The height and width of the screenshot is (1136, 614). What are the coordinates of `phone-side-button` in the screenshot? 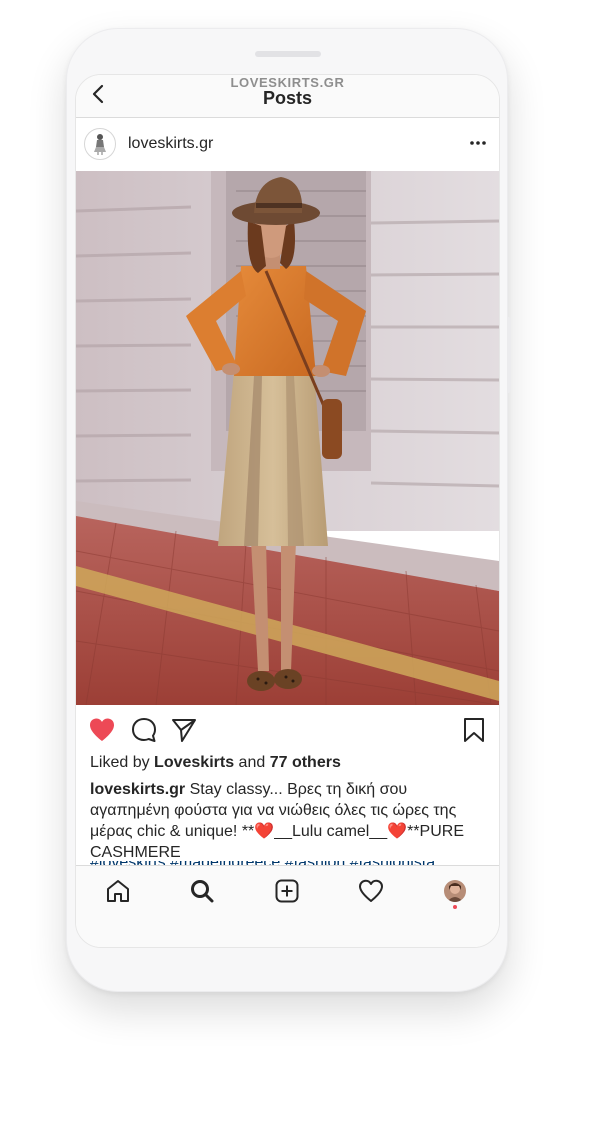 It's located at (509, 355).